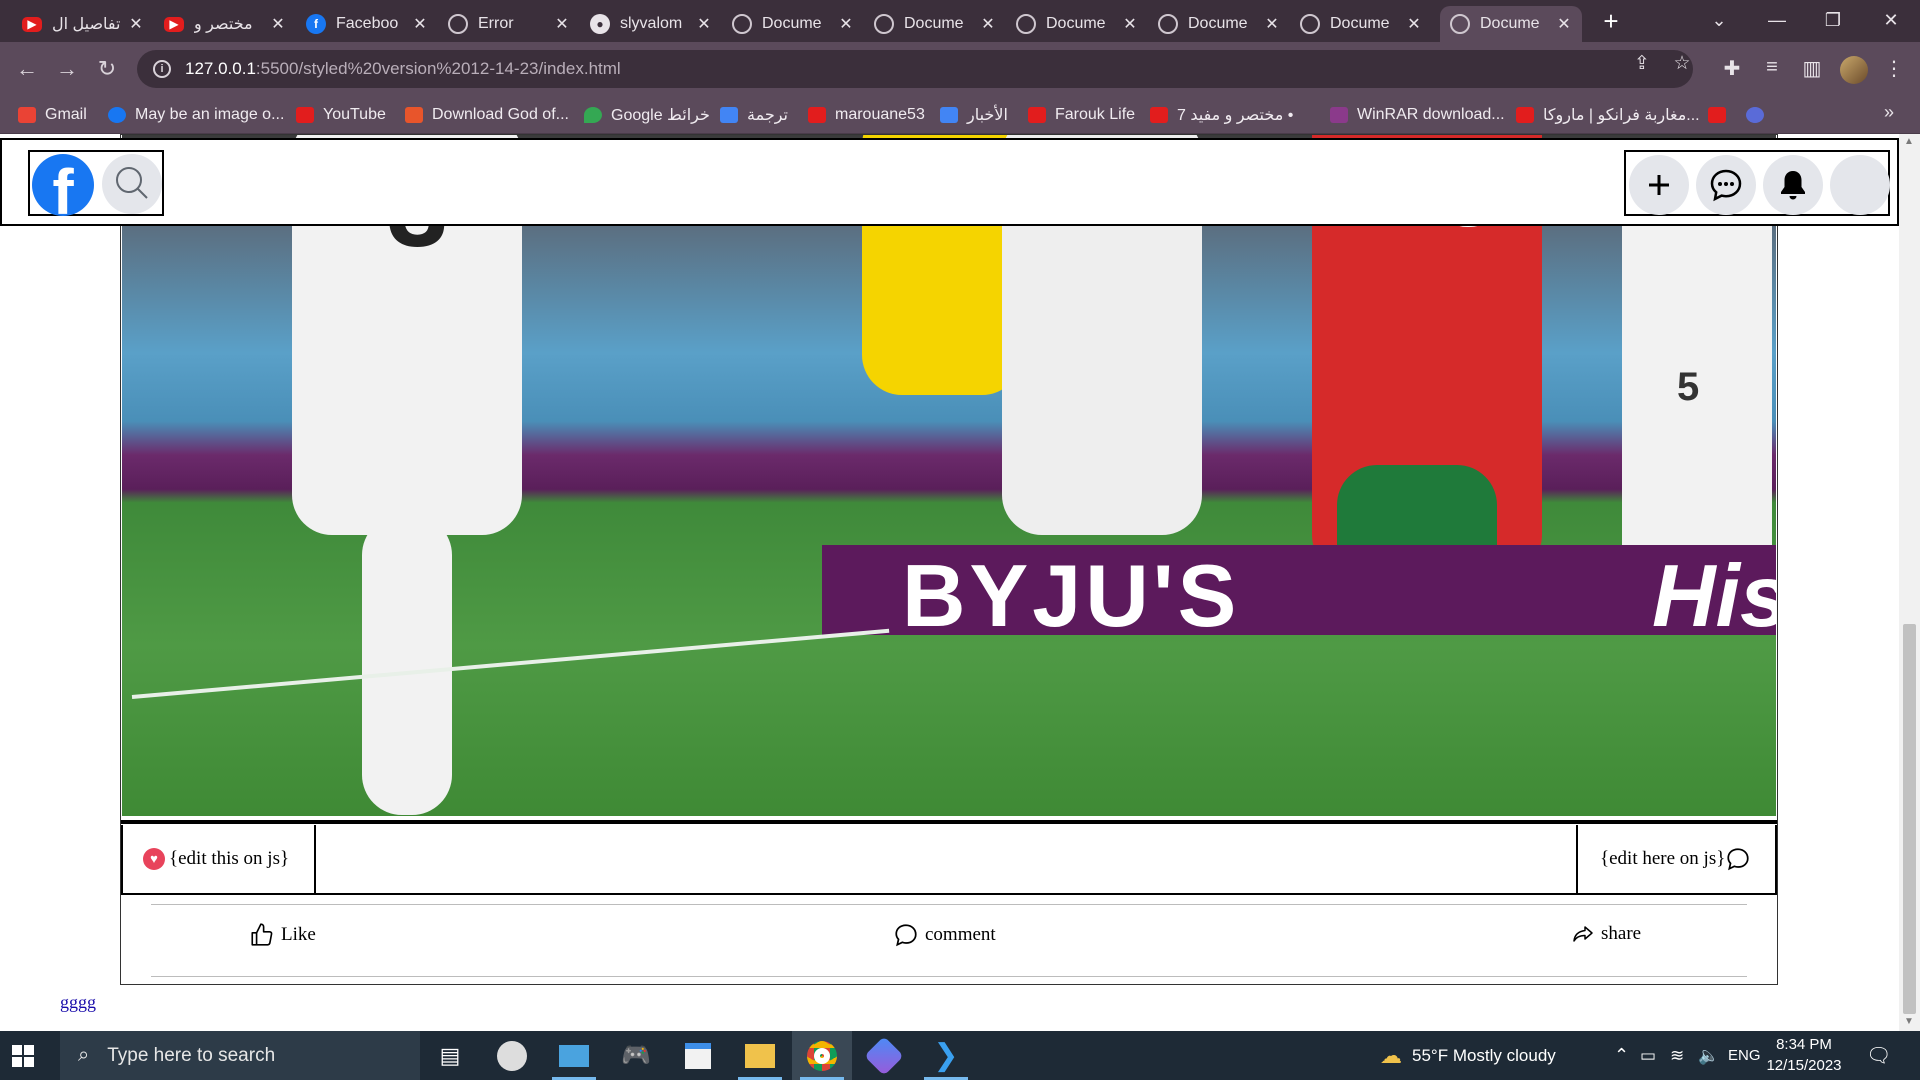 Image resolution: width=1920 pixels, height=1080 pixels. Describe the element at coordinates (1909, 1021) in the screenshot. I see `scroll-down-icon: ▼` at that location.